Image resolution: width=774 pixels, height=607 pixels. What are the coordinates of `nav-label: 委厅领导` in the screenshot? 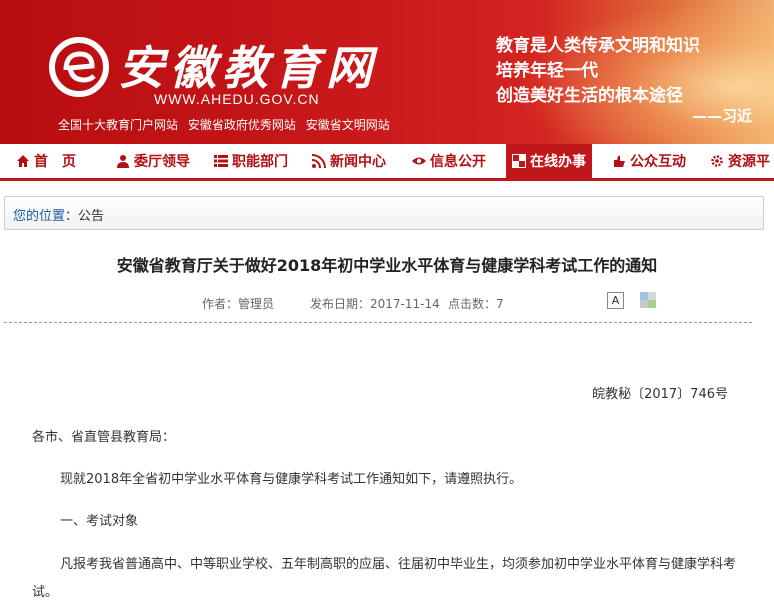 It's located at (162, 162).